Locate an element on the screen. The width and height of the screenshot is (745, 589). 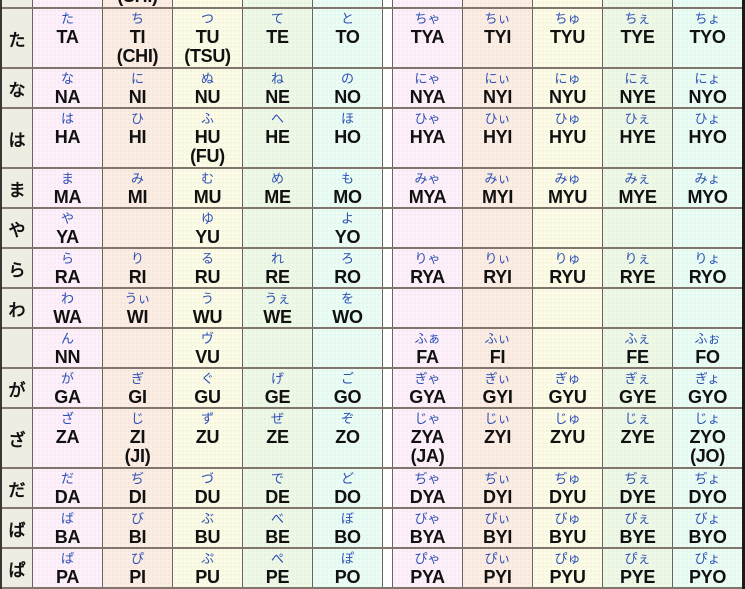
yoon-cell: みゅ MYU is located at coordinates (568, 188).